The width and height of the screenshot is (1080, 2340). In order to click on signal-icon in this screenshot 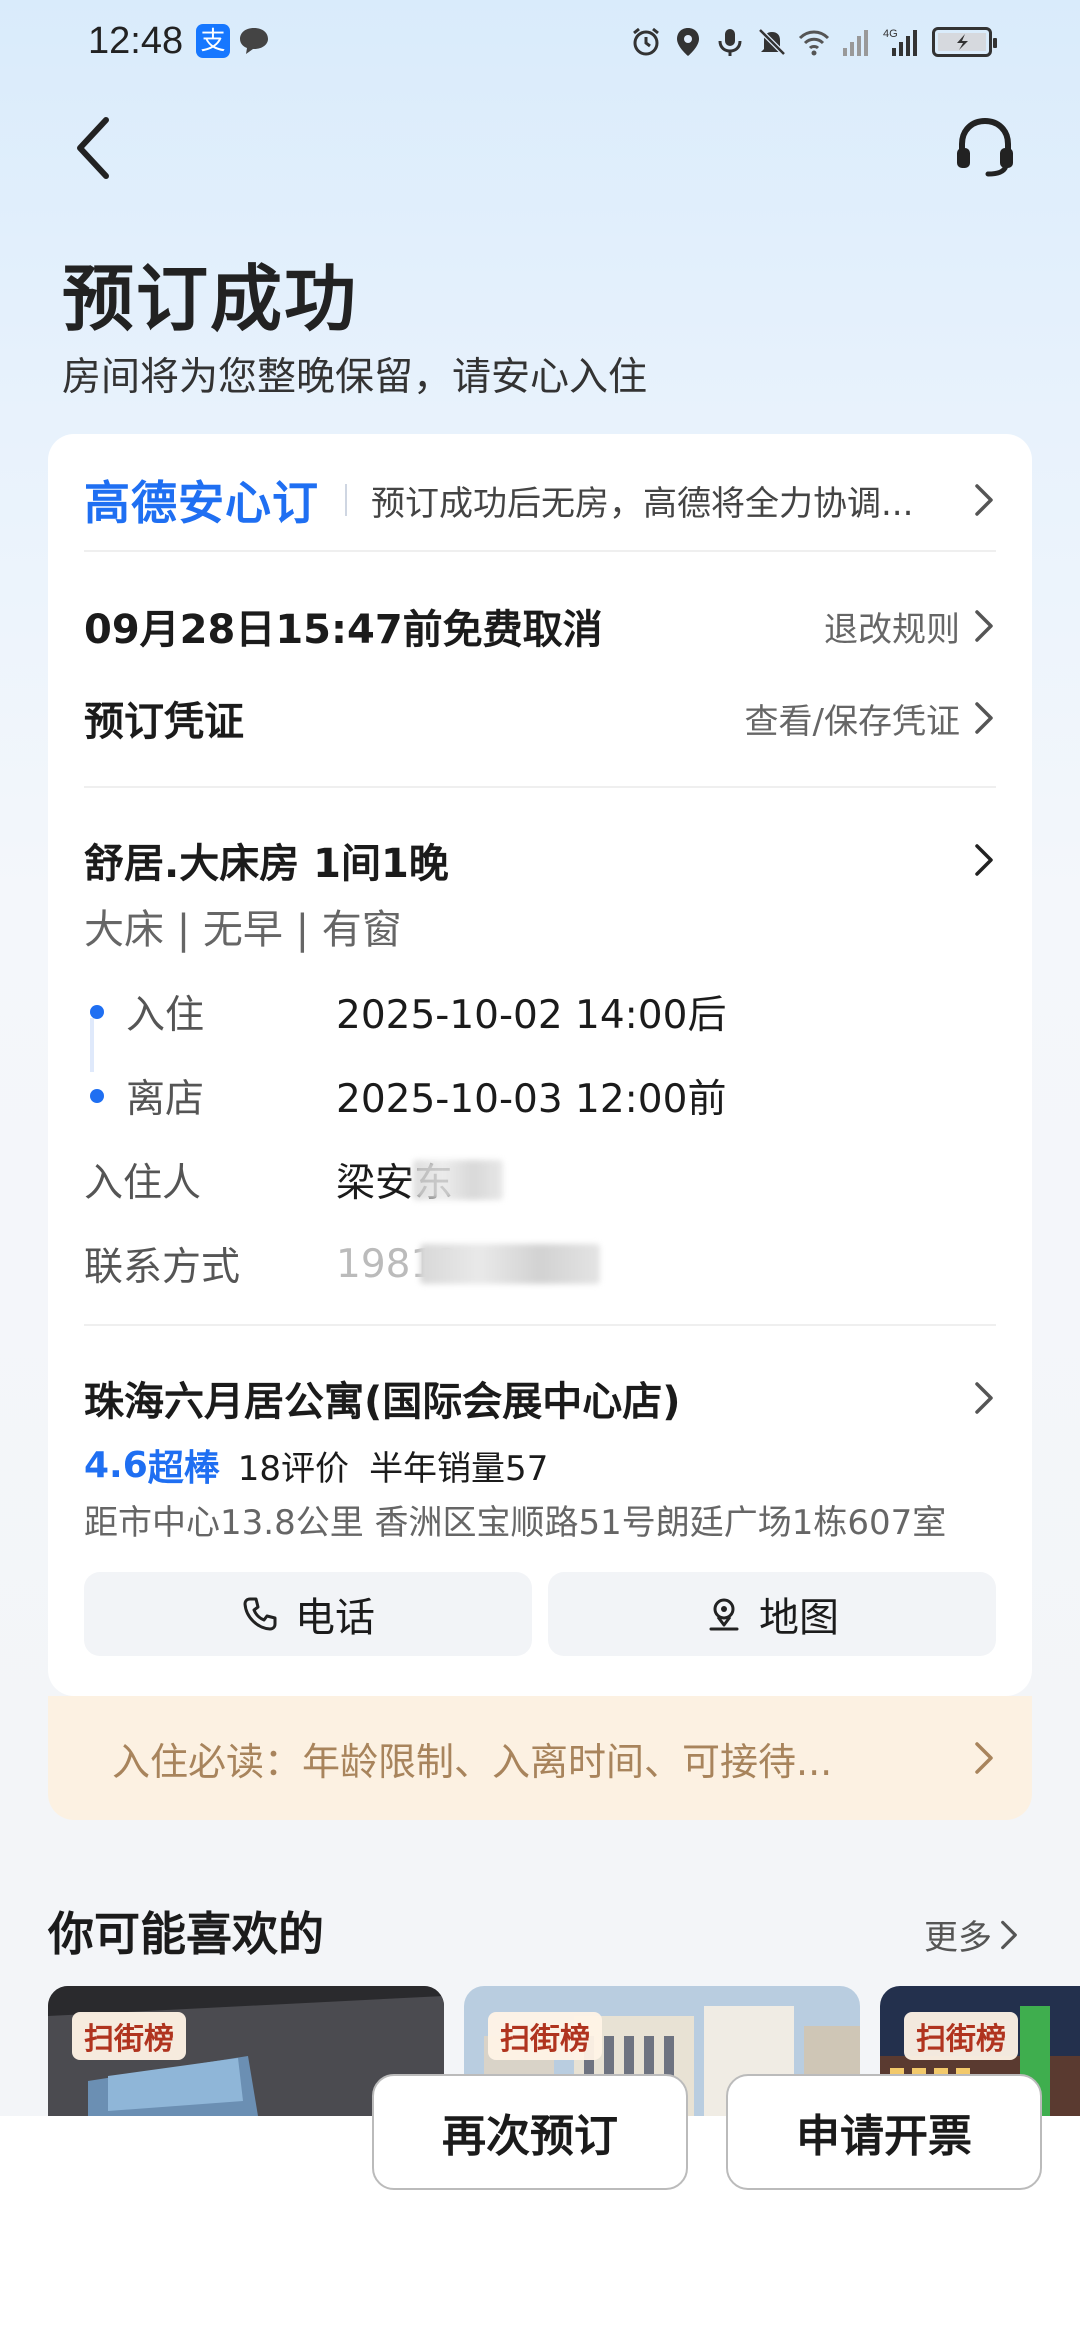, I will do `click(855, 43)`.